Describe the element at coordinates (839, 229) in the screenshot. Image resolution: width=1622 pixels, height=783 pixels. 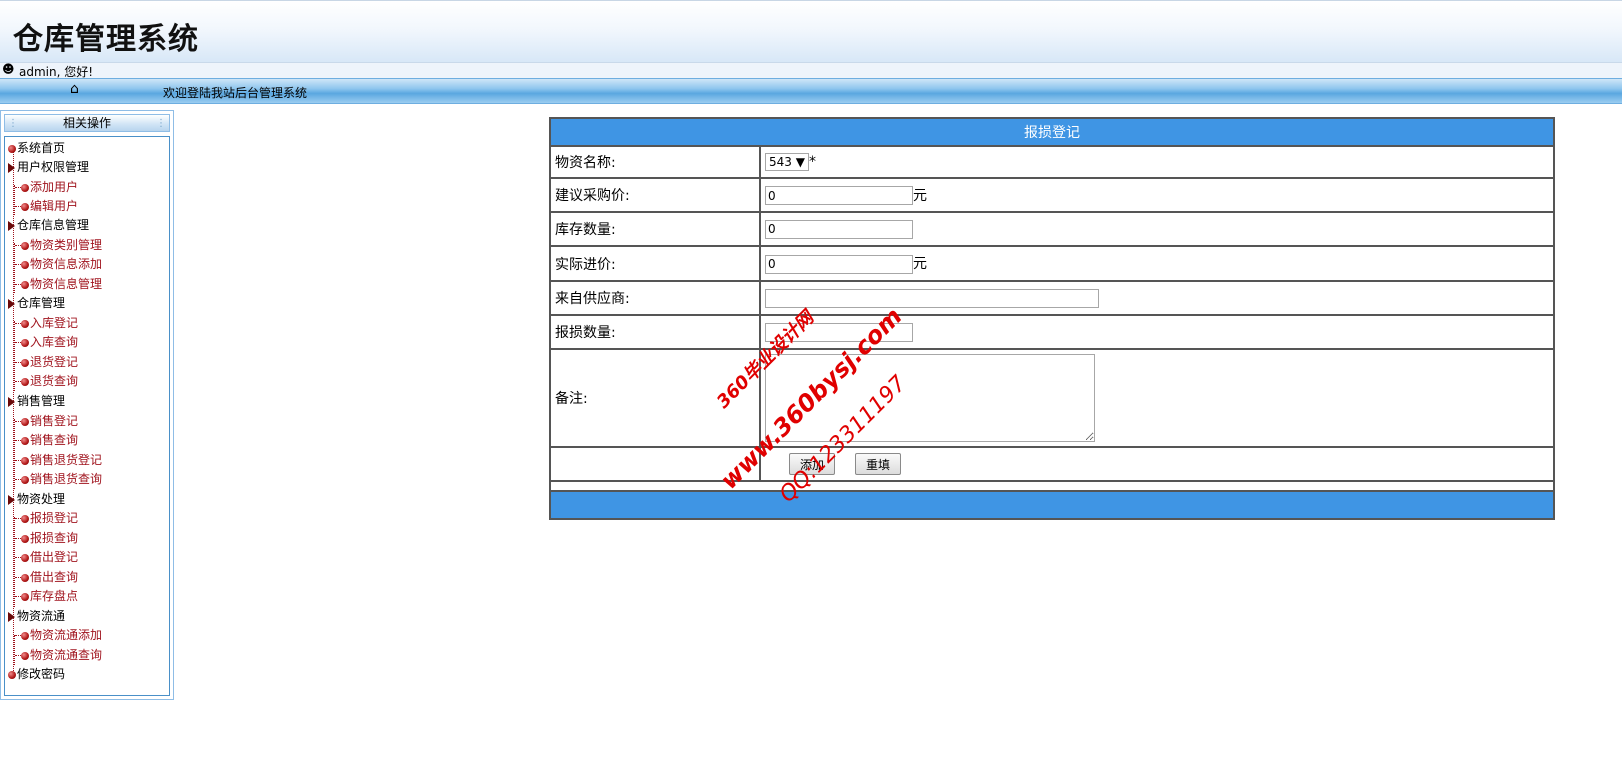
I see `stock-qty-input` at that location.